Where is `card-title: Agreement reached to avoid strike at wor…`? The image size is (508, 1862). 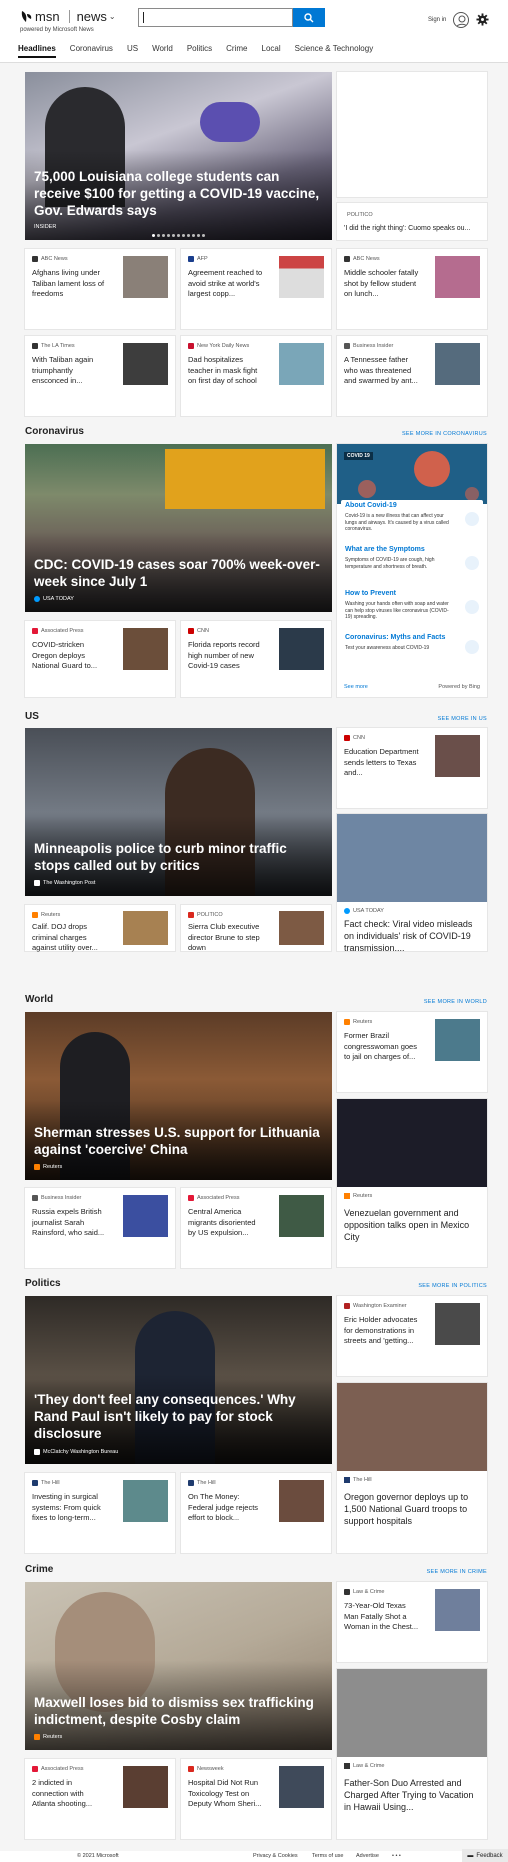 card-title: Agreement reached to avoid strike at wor… is located at coordinates (226, 284).